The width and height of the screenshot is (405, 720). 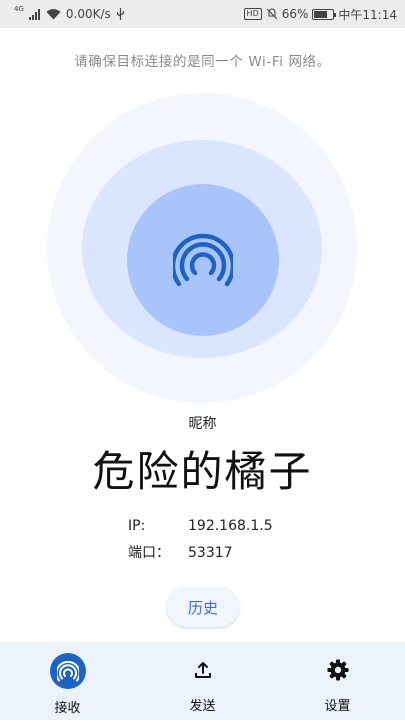 I want to click on nav-item-receive: 接收, so click(x=67, y=681).